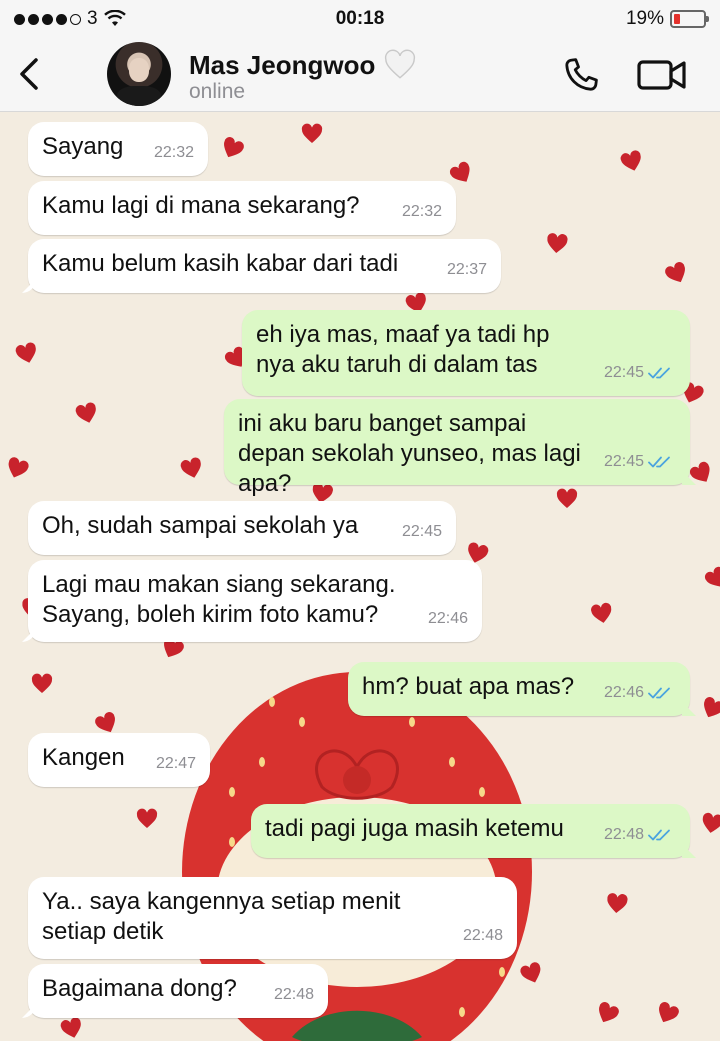 This screenshot has height=1041, width=720. Describe the element at coordinates (667, 19) in the screenshot. I see `battery-area: 19%` at that location.